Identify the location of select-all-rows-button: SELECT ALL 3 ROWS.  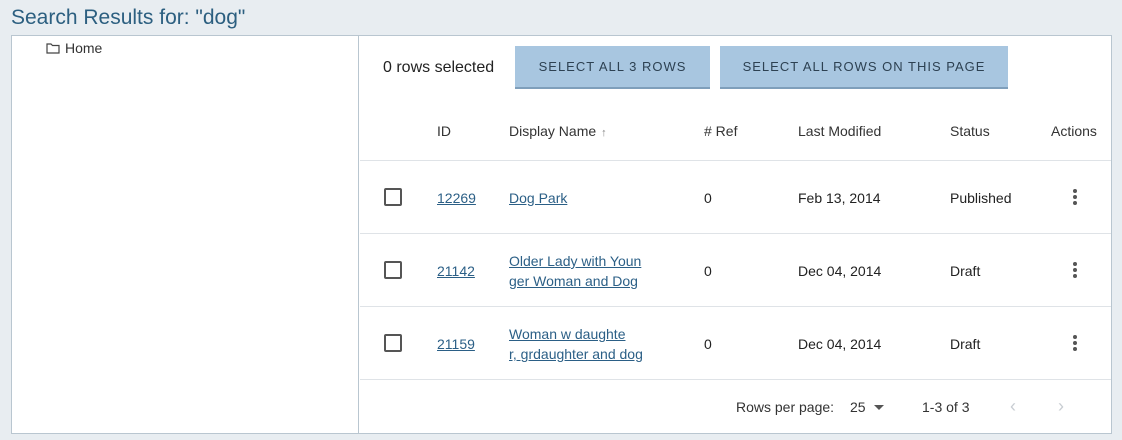
(612, 67).